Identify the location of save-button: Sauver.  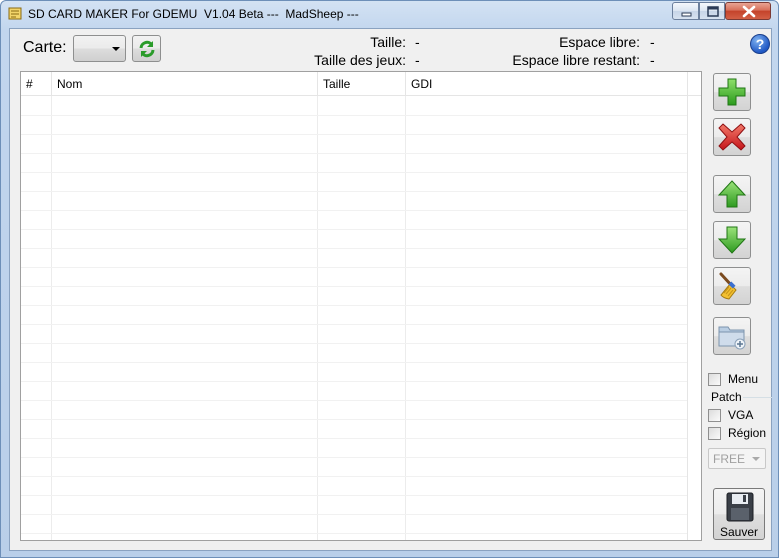
(739, 514).